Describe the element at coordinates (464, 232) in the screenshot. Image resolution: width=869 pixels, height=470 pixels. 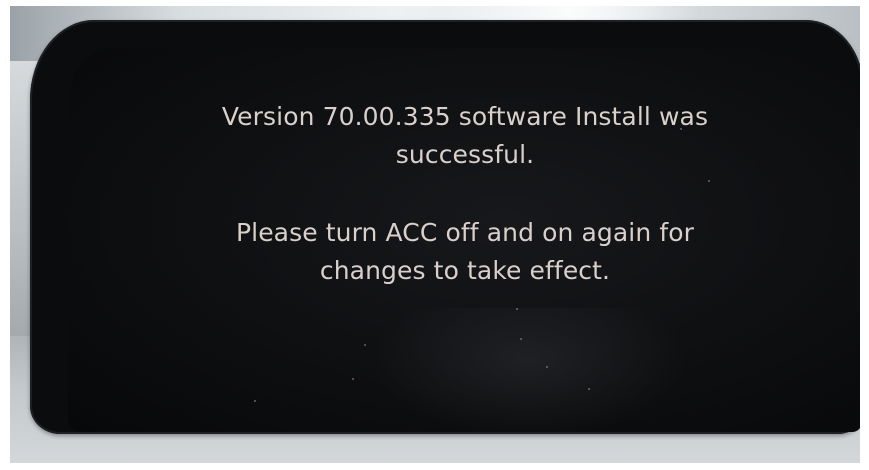
I see `restart-instruction-line-1: Please turn ACC off and on again for` at that location.